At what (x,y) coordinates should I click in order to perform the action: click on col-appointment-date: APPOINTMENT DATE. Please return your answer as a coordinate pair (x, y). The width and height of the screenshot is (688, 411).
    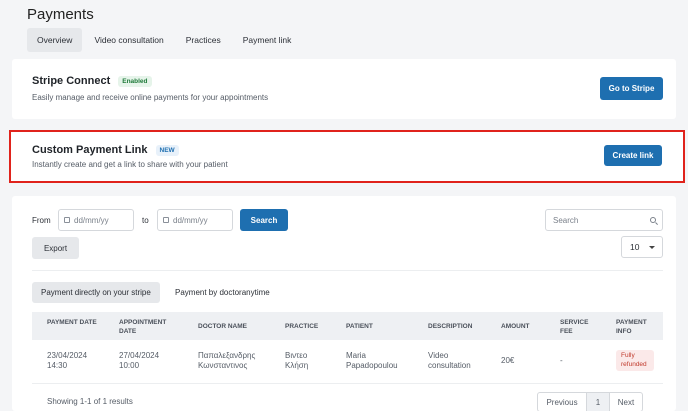
    Looking at the image, I should click on (143, 327).